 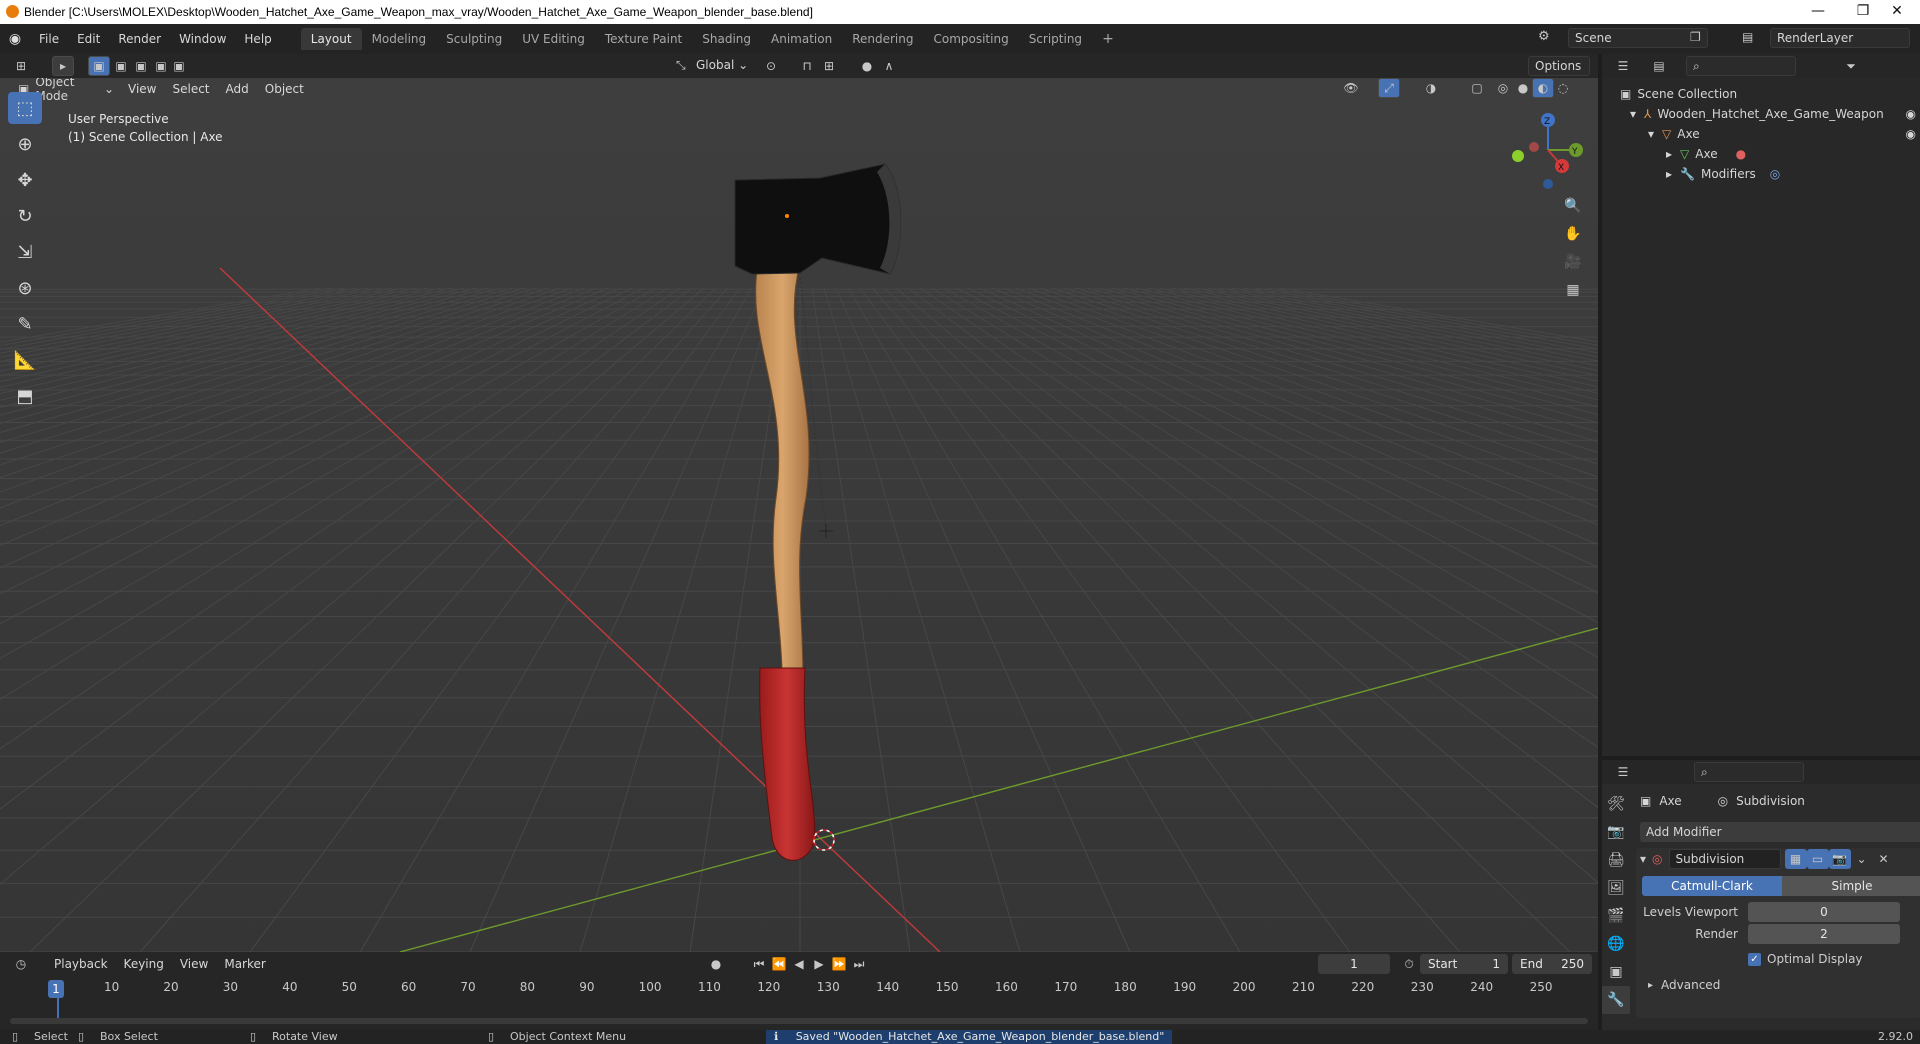 I want to click on end-frame-field: End 250, so click(x=1552, y=964).